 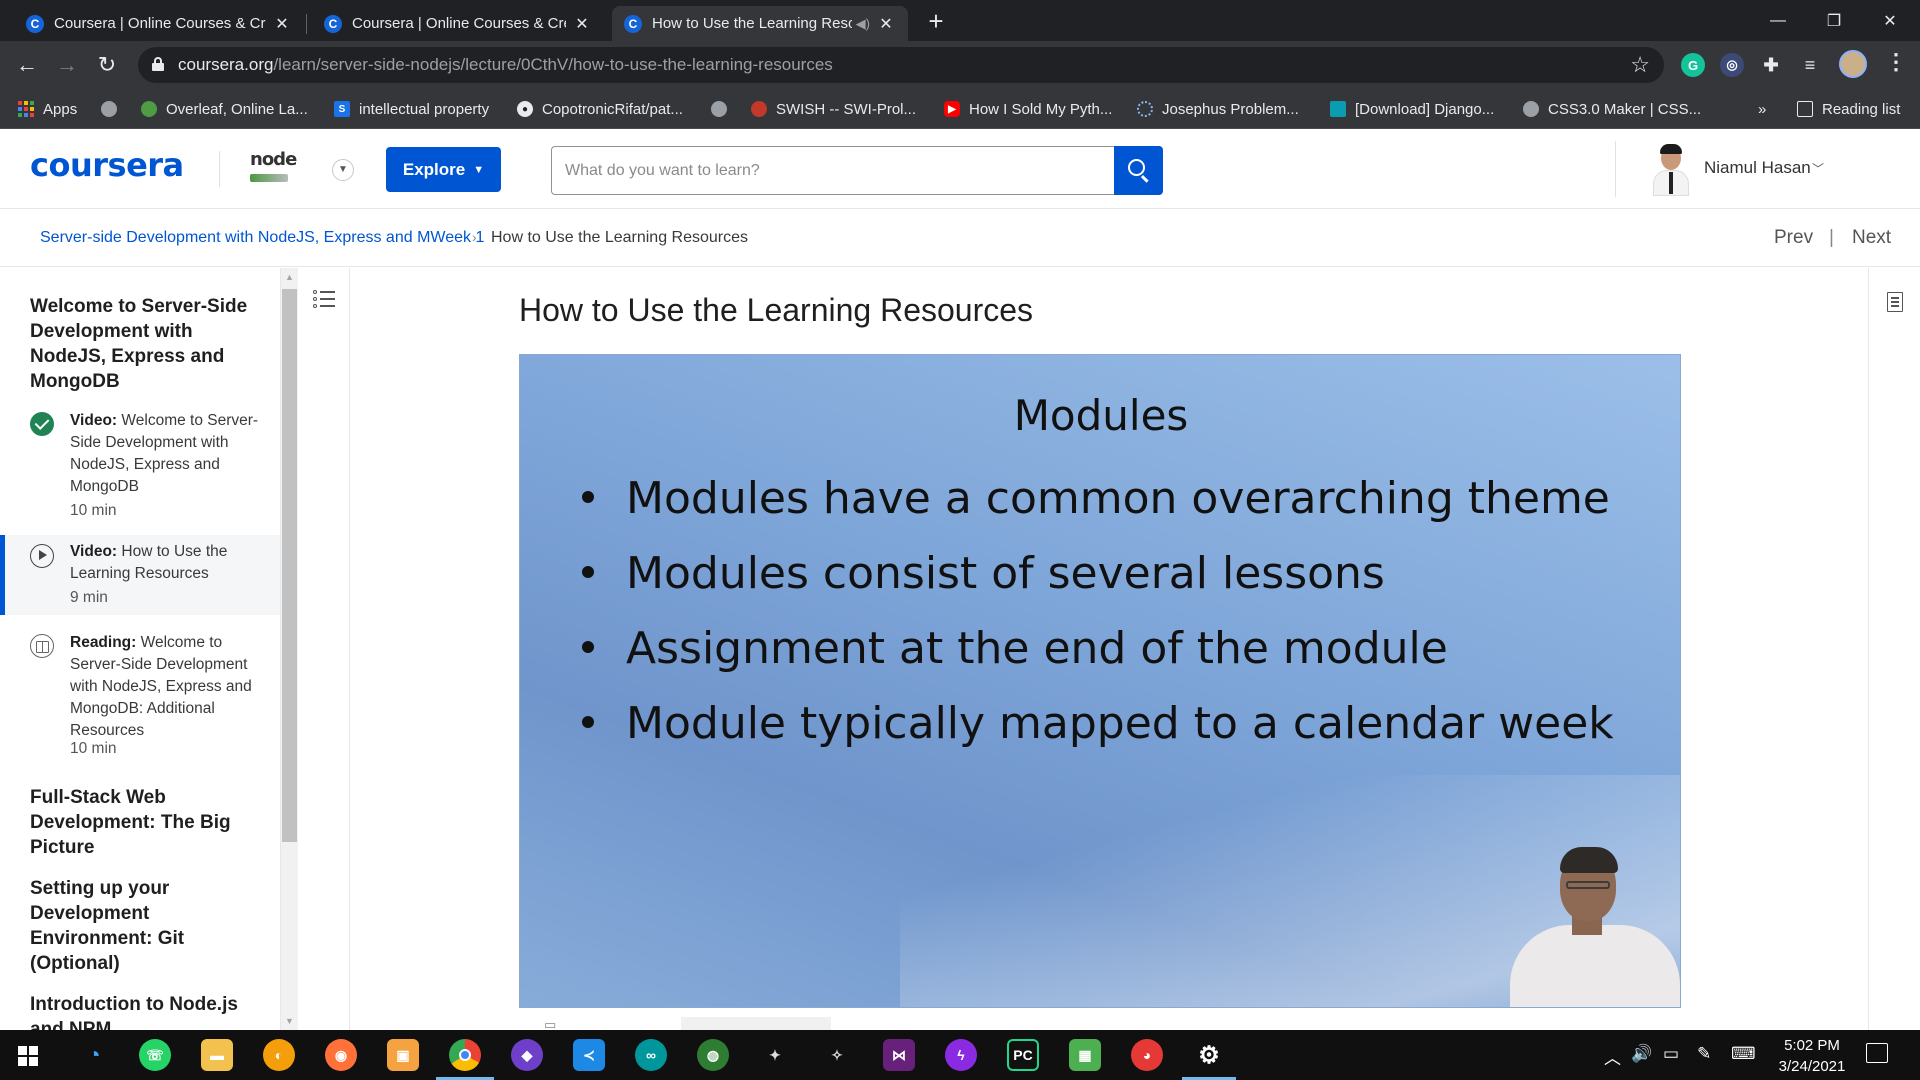 I want to click on github-desktop-icon: ◆, so click(x=527, y=1055).